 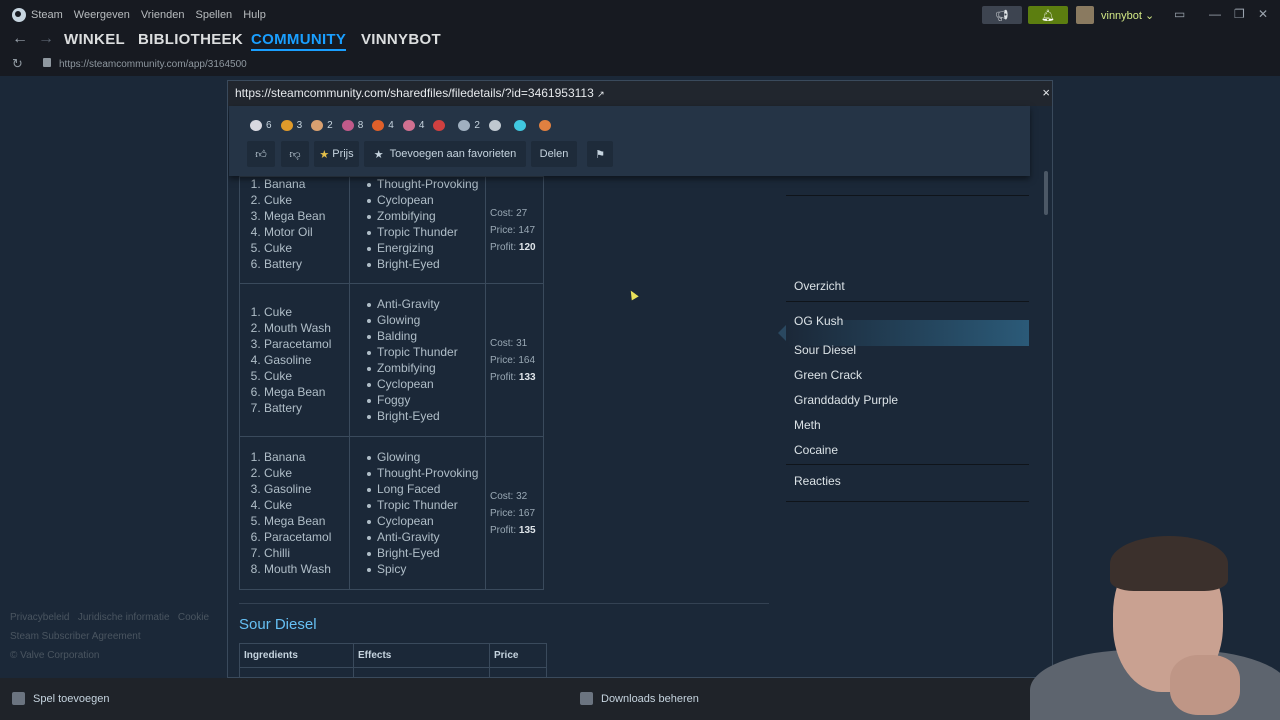 What do you see at coordinates (190, 39) in the screenshot?
I see `tab-bibliotheek: BIBLIOTHEEK` at bounding box center [190, 39].